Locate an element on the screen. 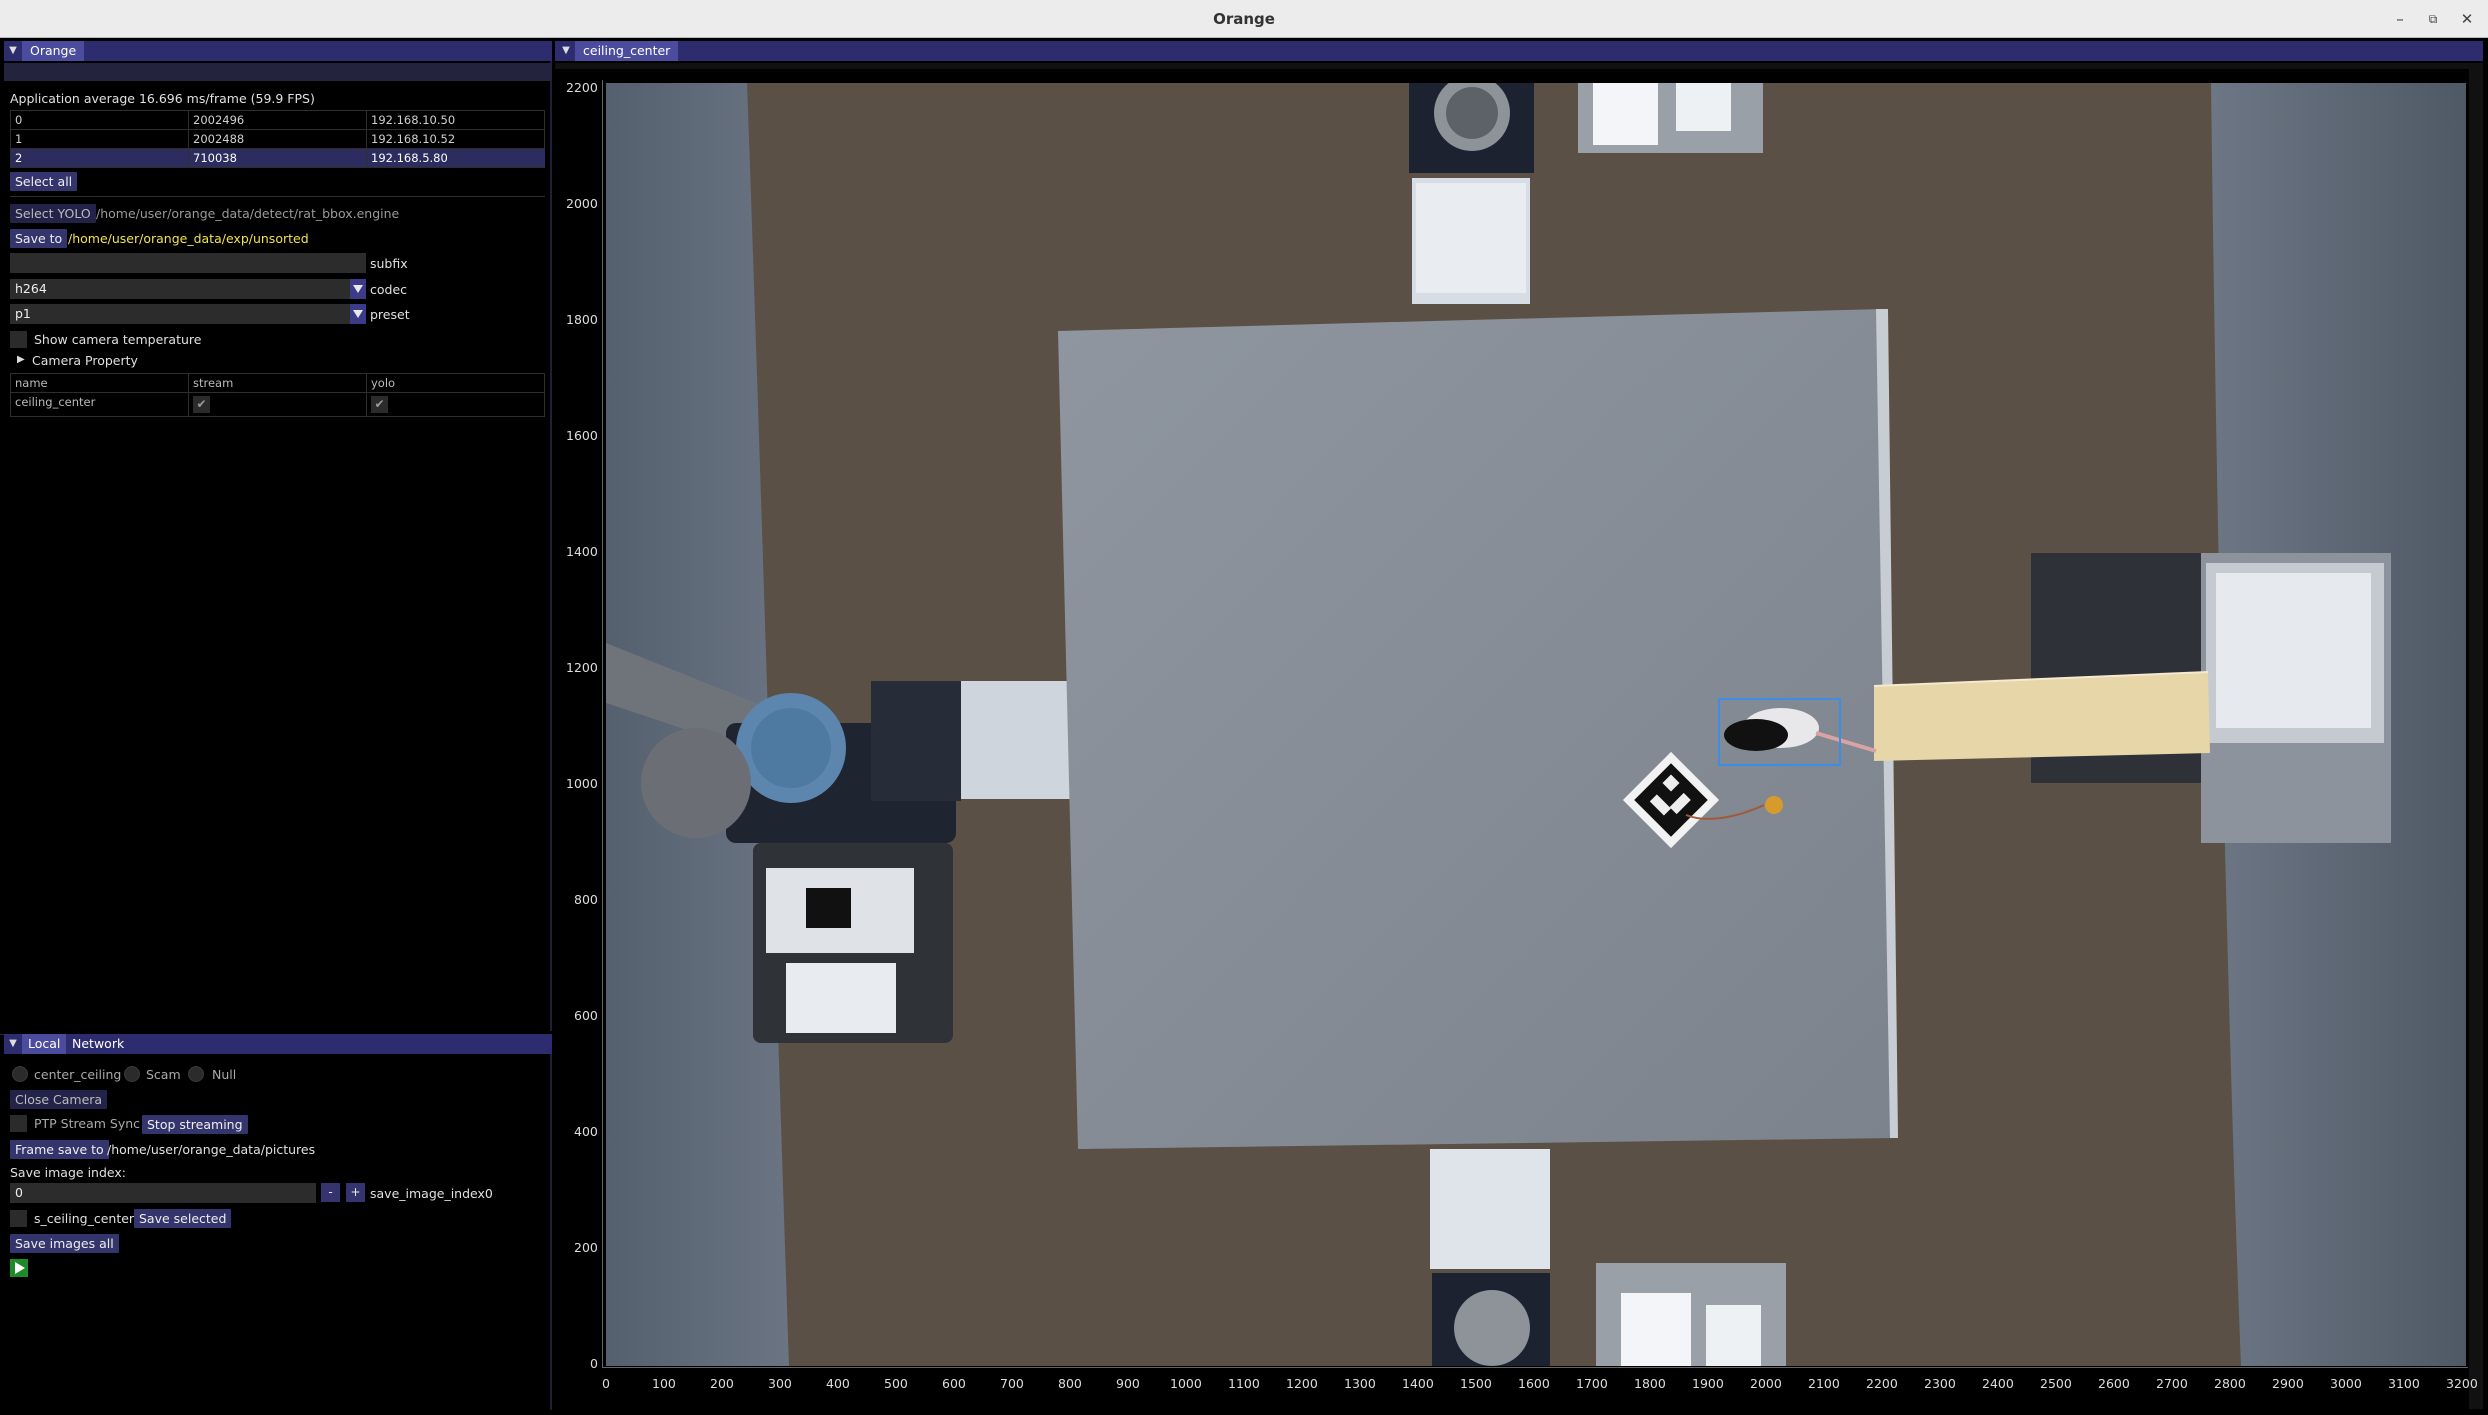 The image size is (2488, 1415). preset-select: p1 is located at coordinates (180, 314).